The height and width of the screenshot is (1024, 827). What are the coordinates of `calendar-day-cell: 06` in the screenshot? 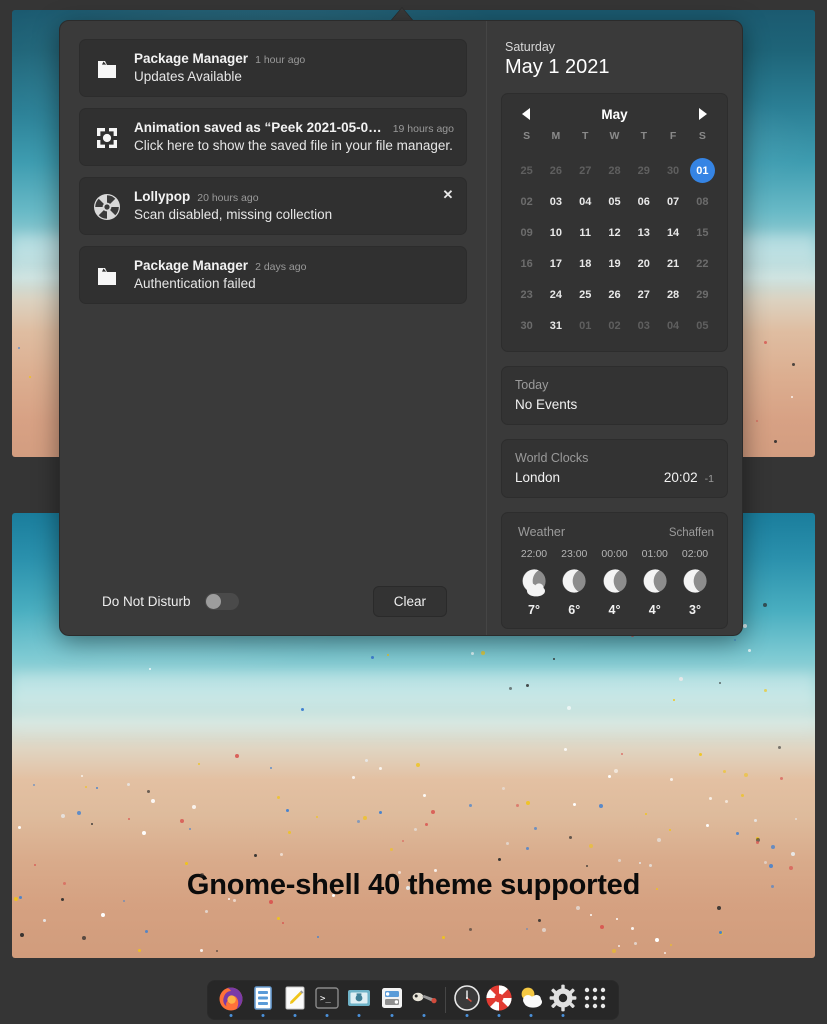 It's located at (643, 201).